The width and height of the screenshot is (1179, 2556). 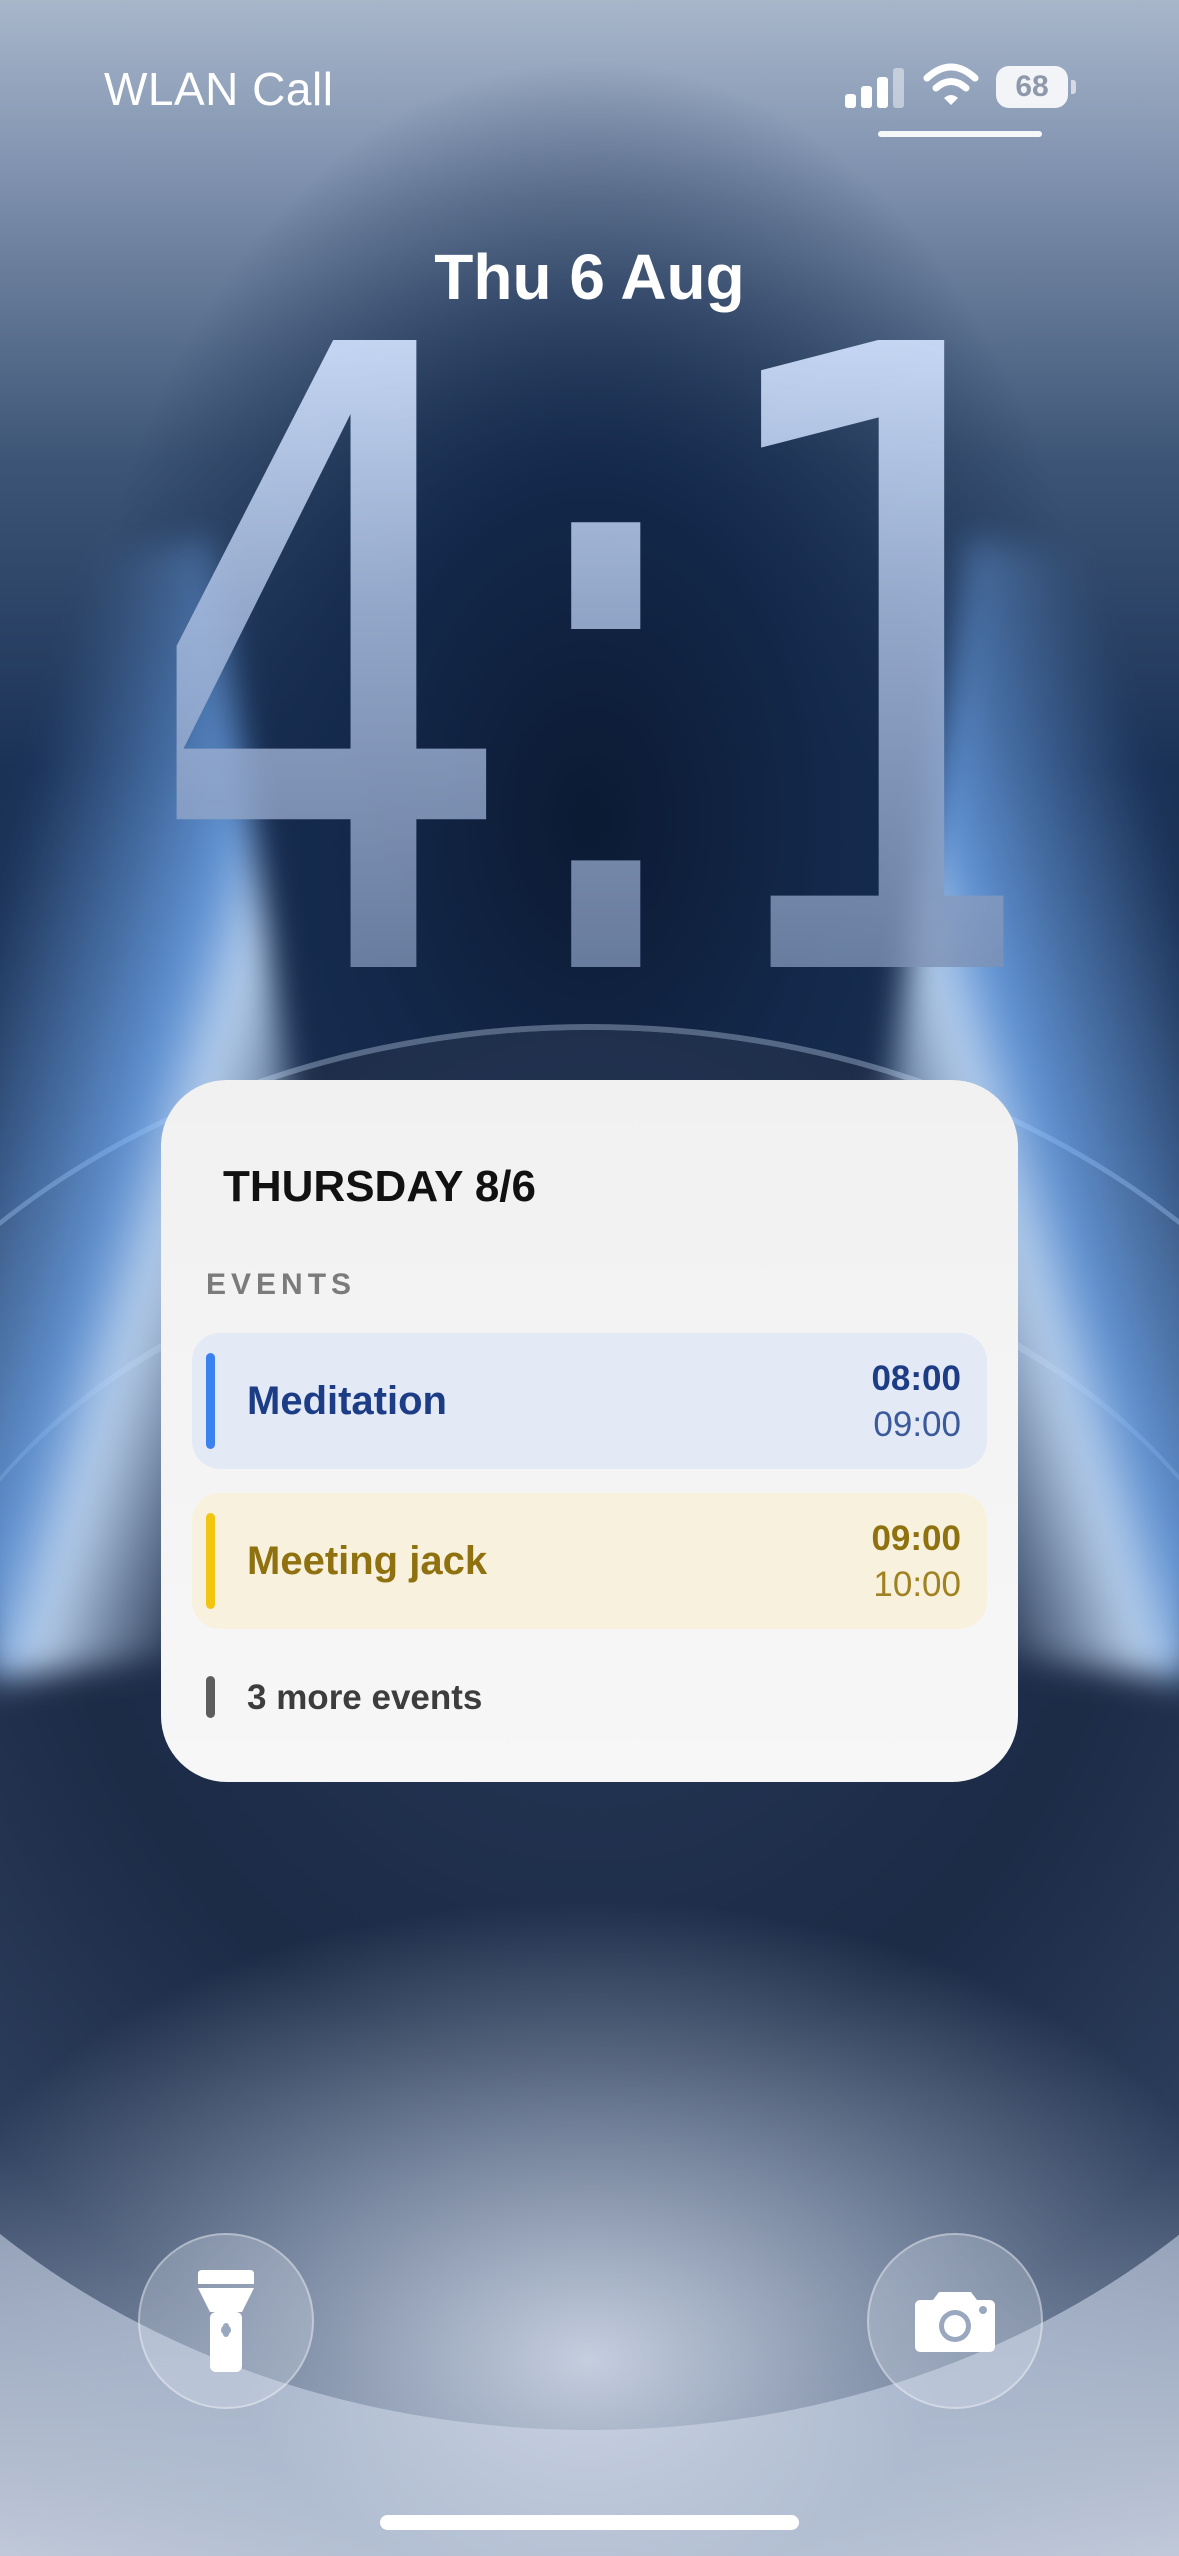 What do you see at coordinates (876, 88) in the screenshot?
I see `signal-icon` at bounding box center [876, 88].